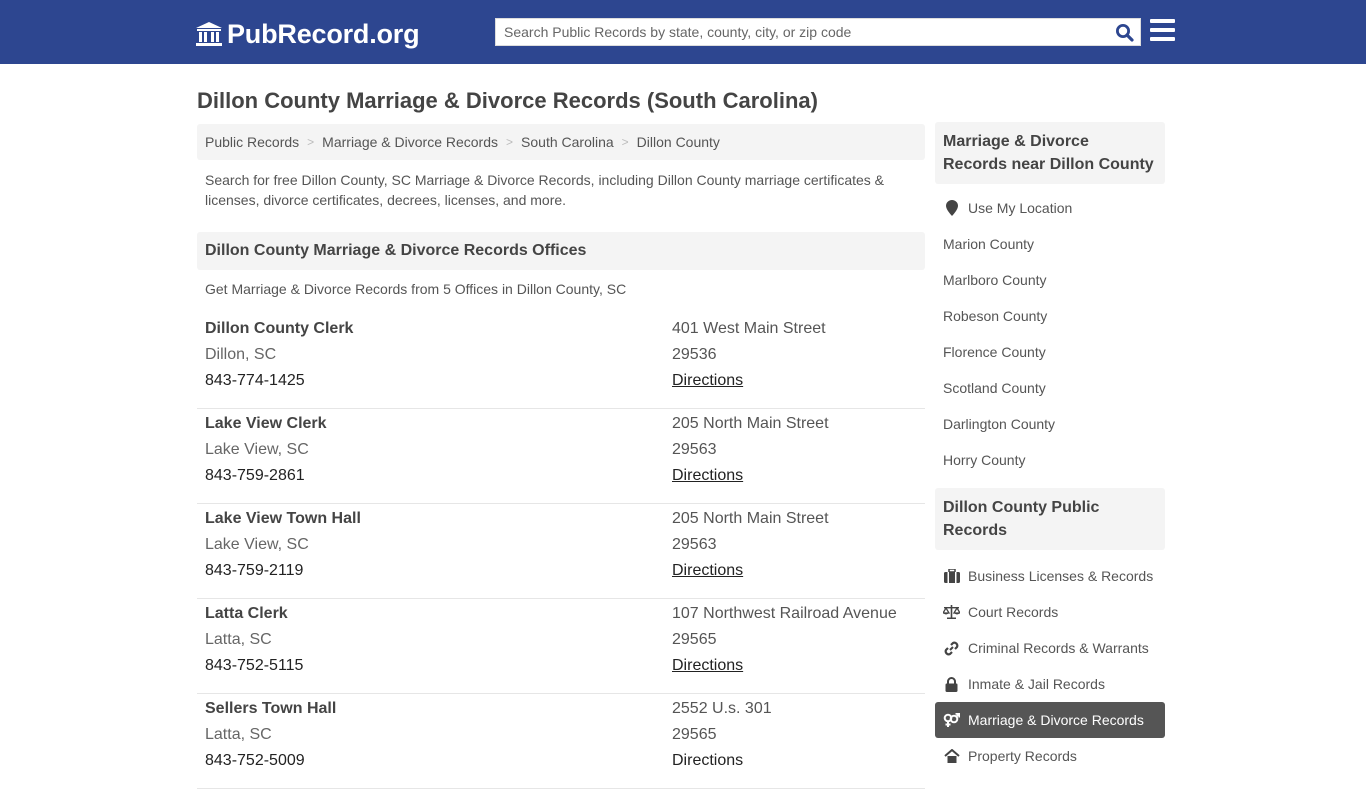 The image size is (1366, 789). What do you see at coordinates (1050, 424) in the screenshot?
I see `nearby-county-link: Darlington County` at bounding box center [1050, 424].